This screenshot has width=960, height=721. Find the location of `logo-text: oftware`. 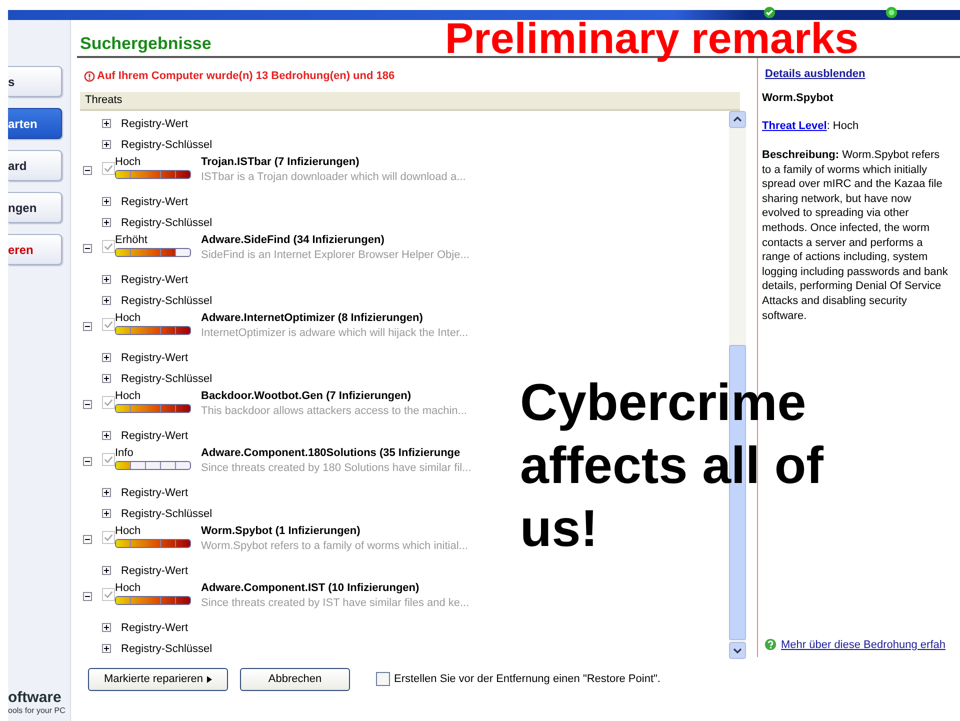

logo-text: oftware is located at coordinates (35, 697).